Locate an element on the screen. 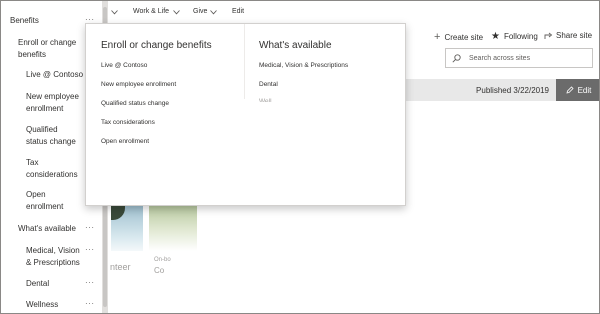 The image size is (600, 314). top-nav-edit: Edit is located at coordinates (238, 11).